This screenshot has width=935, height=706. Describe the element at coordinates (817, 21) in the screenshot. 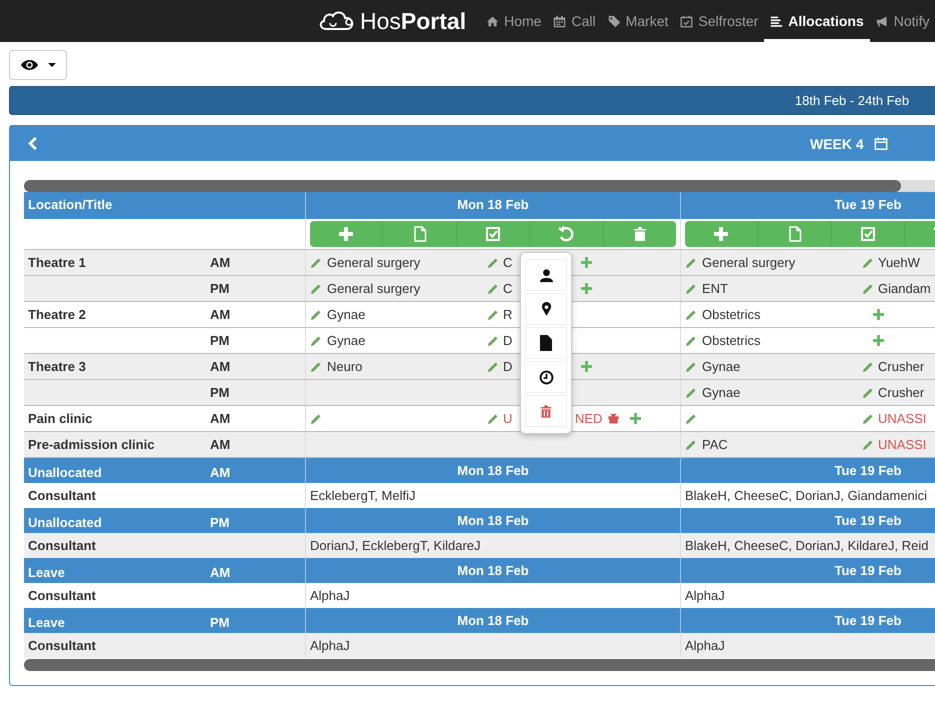

I see `nav-link: Allocations` at that location.